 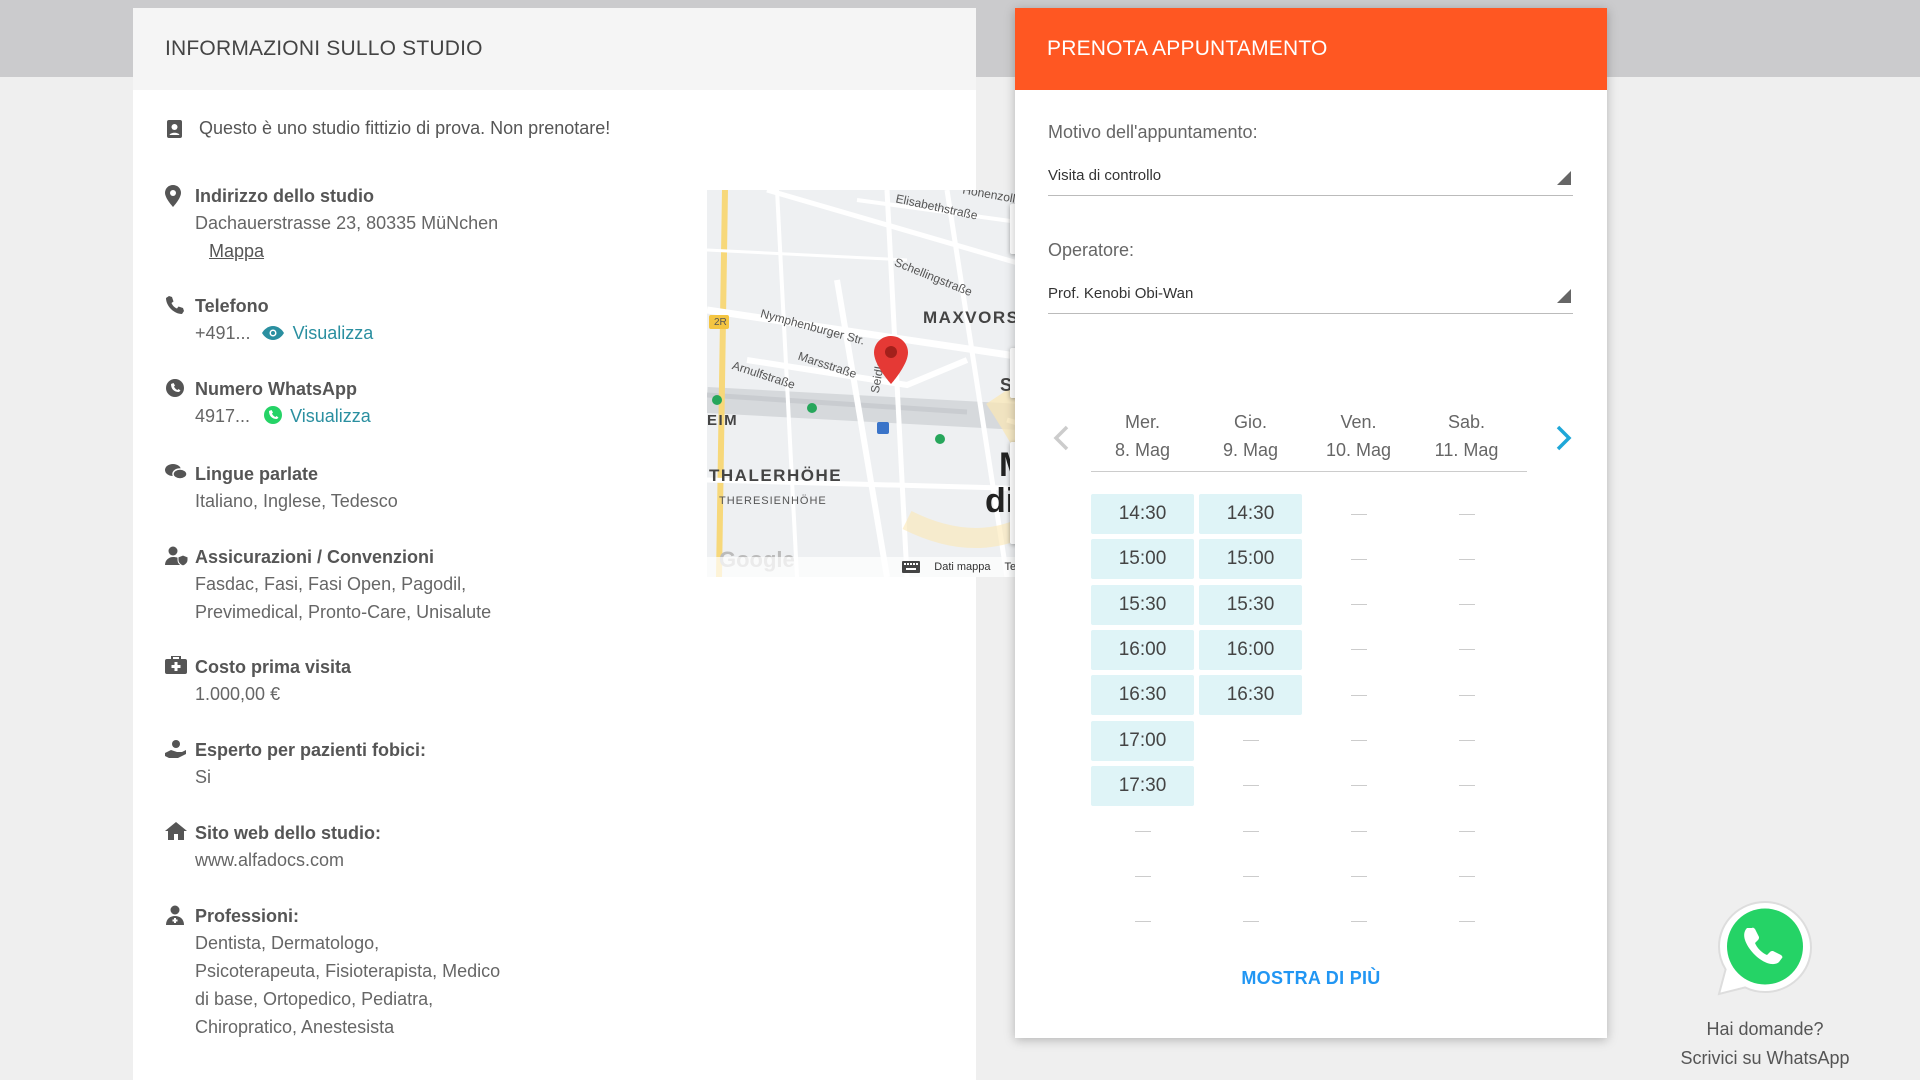 What do you see at coordinates (272, 333) in the screenshot?
I see `eye-icon` at bounding box center [272, 333].